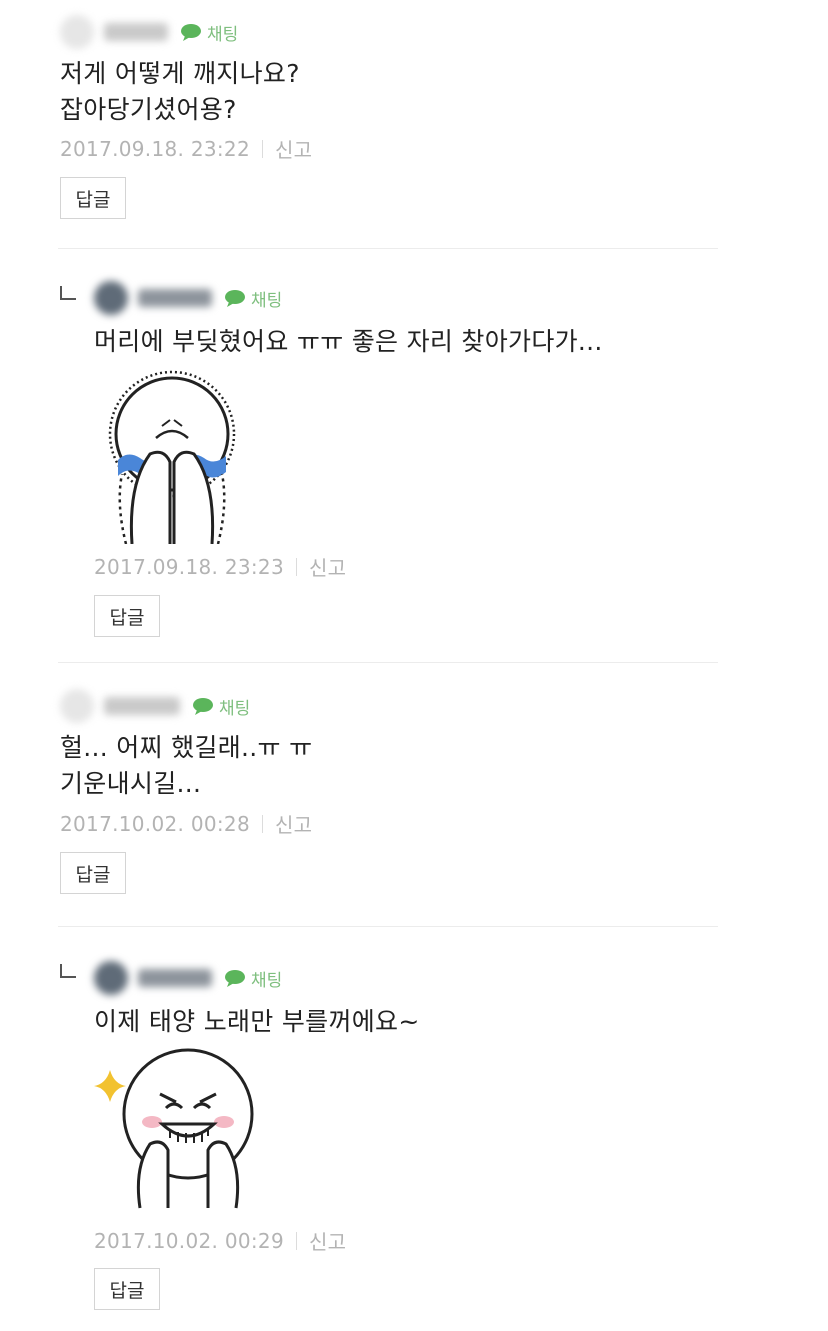 This screenshot has width=828, height=1331. I want to click on timestamp: 2017.09.18. 23:23, so click(189, 566).